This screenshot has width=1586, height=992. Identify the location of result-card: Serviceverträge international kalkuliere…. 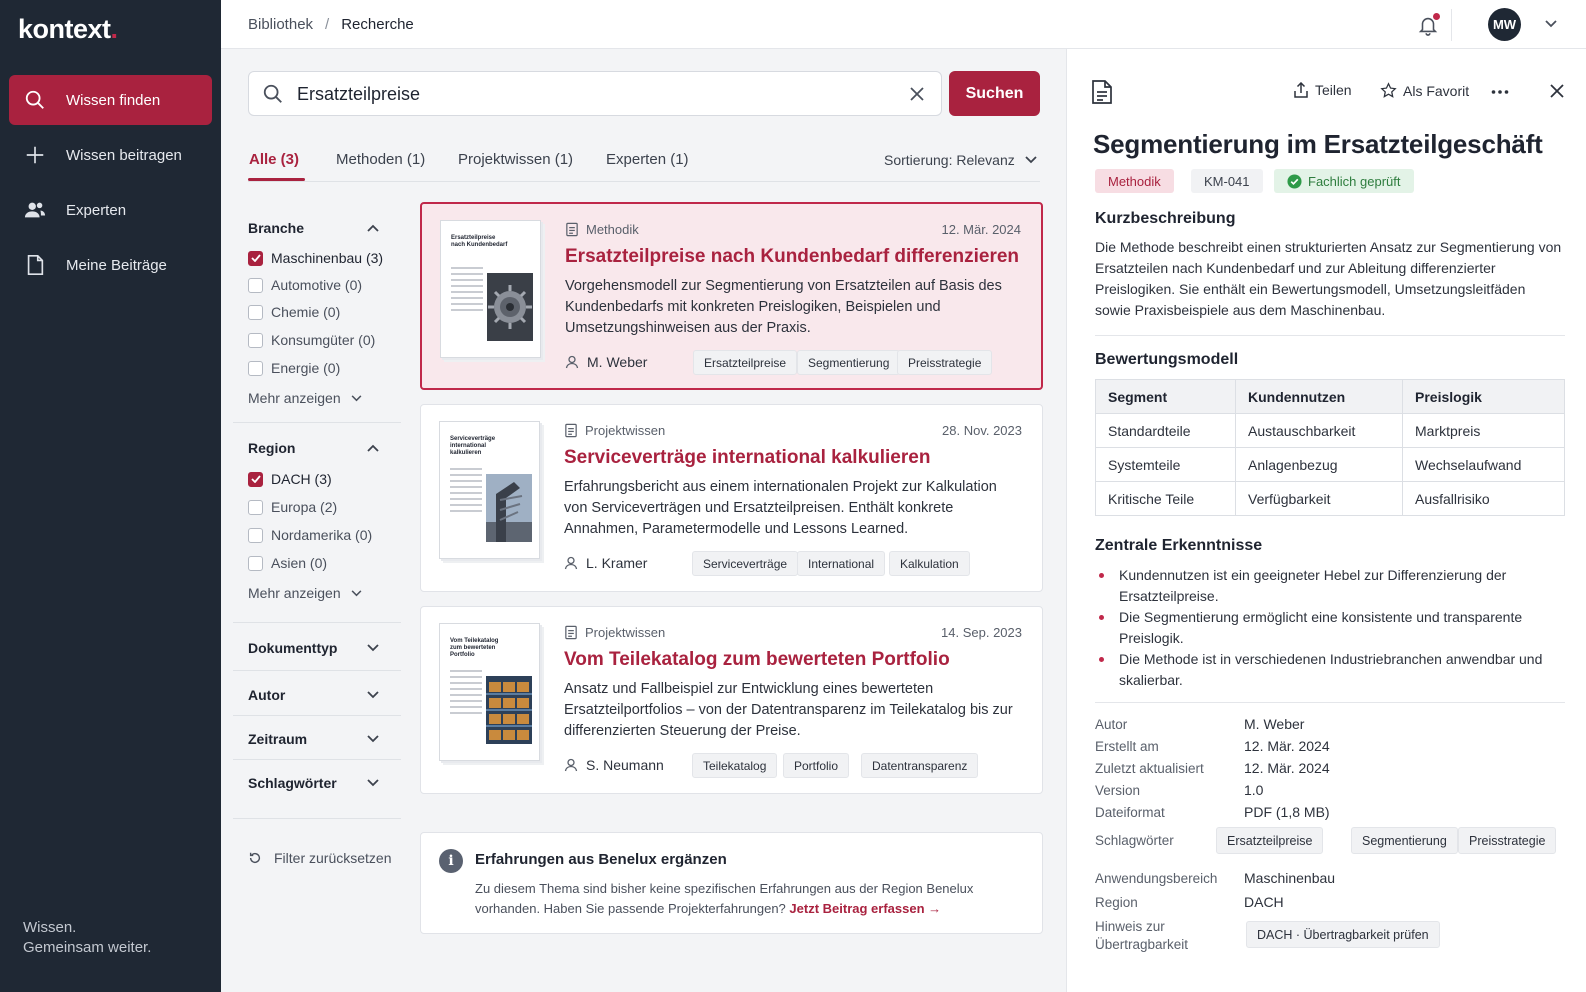
(731, 498).